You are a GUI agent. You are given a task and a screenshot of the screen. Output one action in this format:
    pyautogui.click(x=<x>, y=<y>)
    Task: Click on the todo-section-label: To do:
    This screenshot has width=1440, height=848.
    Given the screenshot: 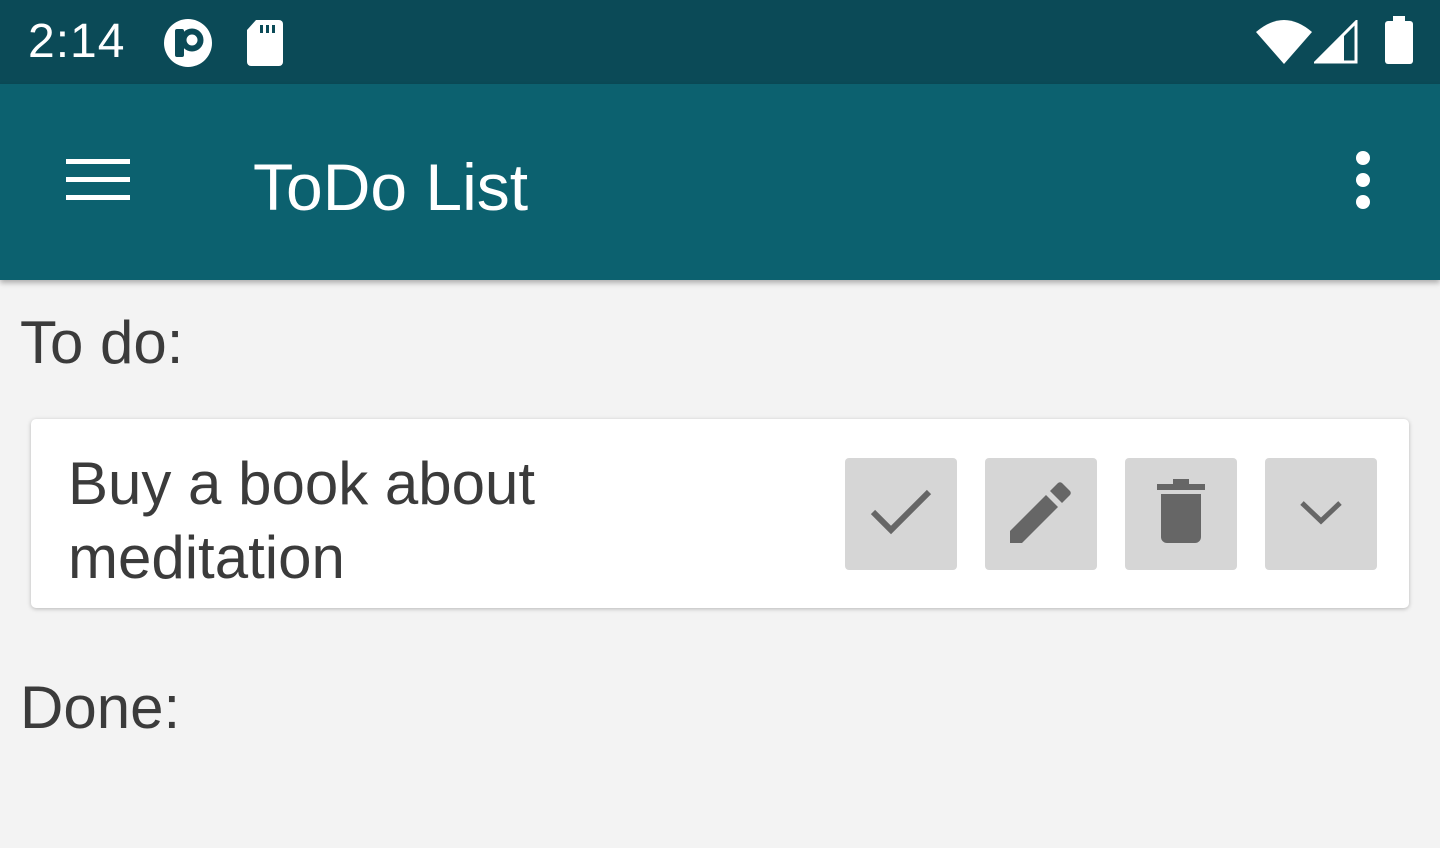 What is the action you would take?
    pyautogui.click(x=102, y=342)
    